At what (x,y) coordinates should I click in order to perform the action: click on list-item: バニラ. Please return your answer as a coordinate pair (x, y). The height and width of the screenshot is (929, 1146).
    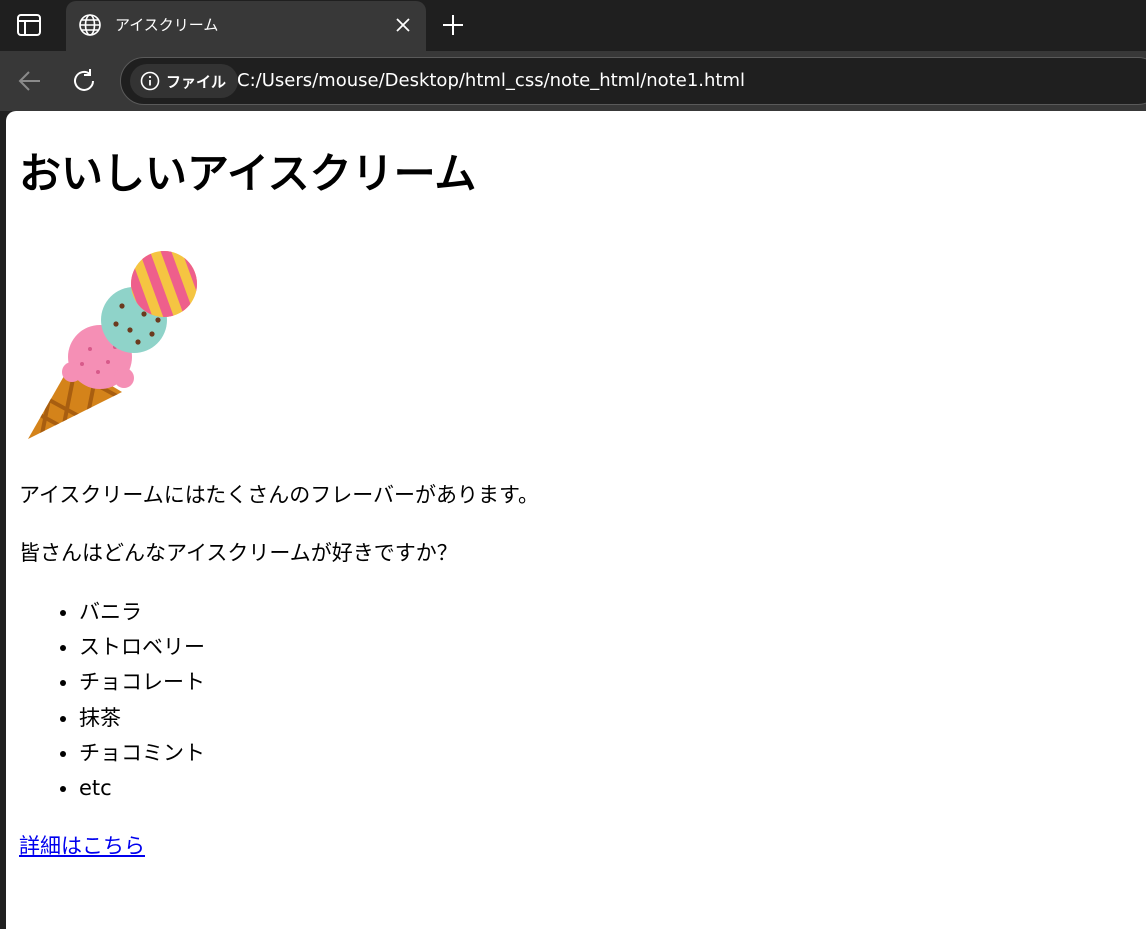
    Looking at the image, I should click on (142, 612).